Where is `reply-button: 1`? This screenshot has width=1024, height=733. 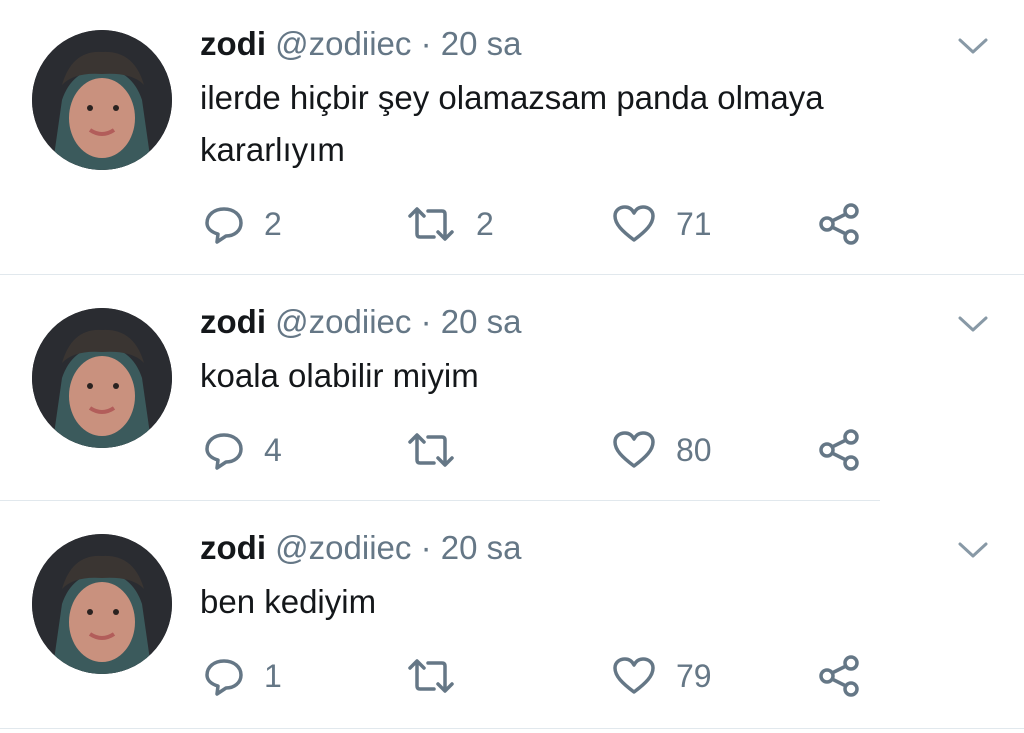 reply-button: 1 is located at coordinates (243, 676).